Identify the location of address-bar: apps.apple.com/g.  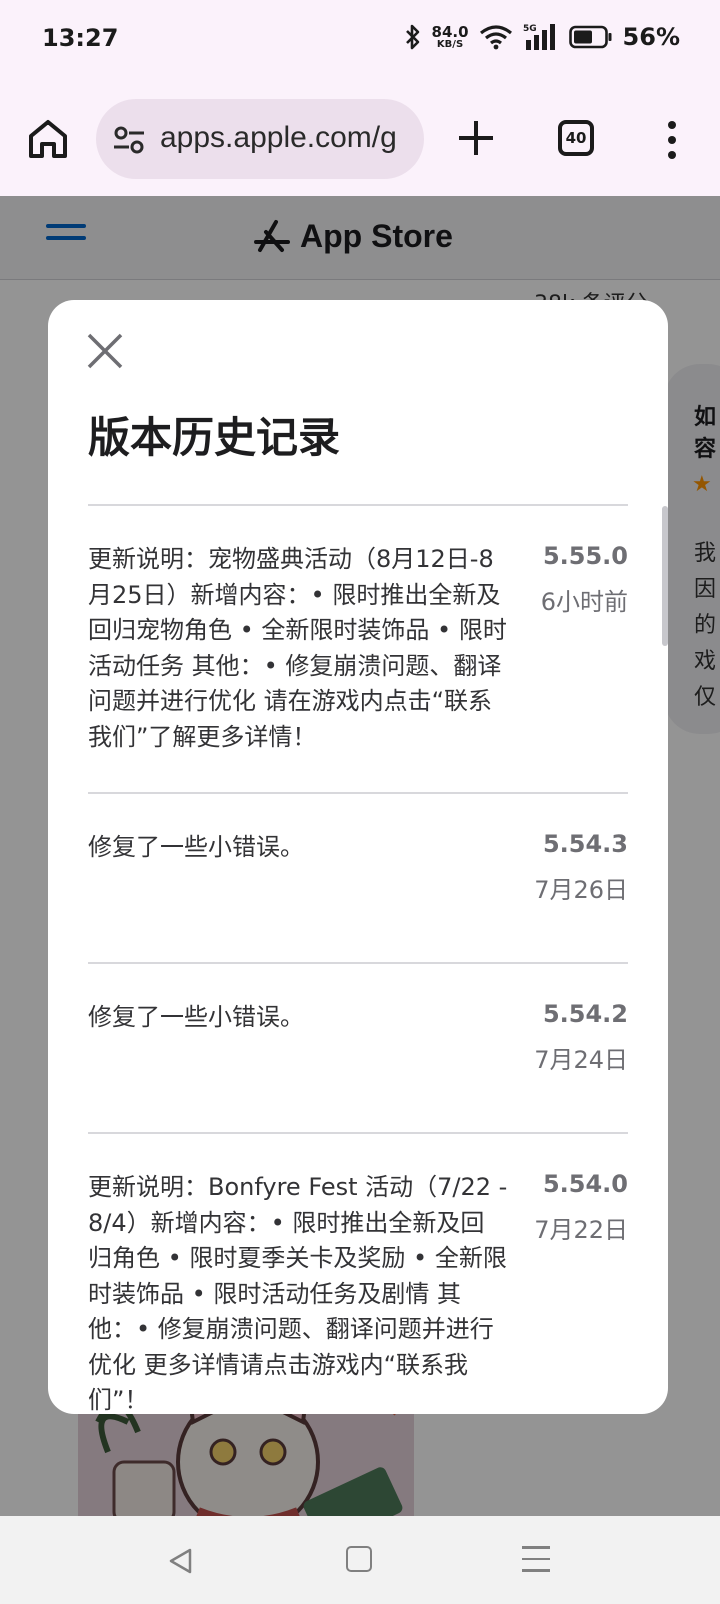
(260, 139).